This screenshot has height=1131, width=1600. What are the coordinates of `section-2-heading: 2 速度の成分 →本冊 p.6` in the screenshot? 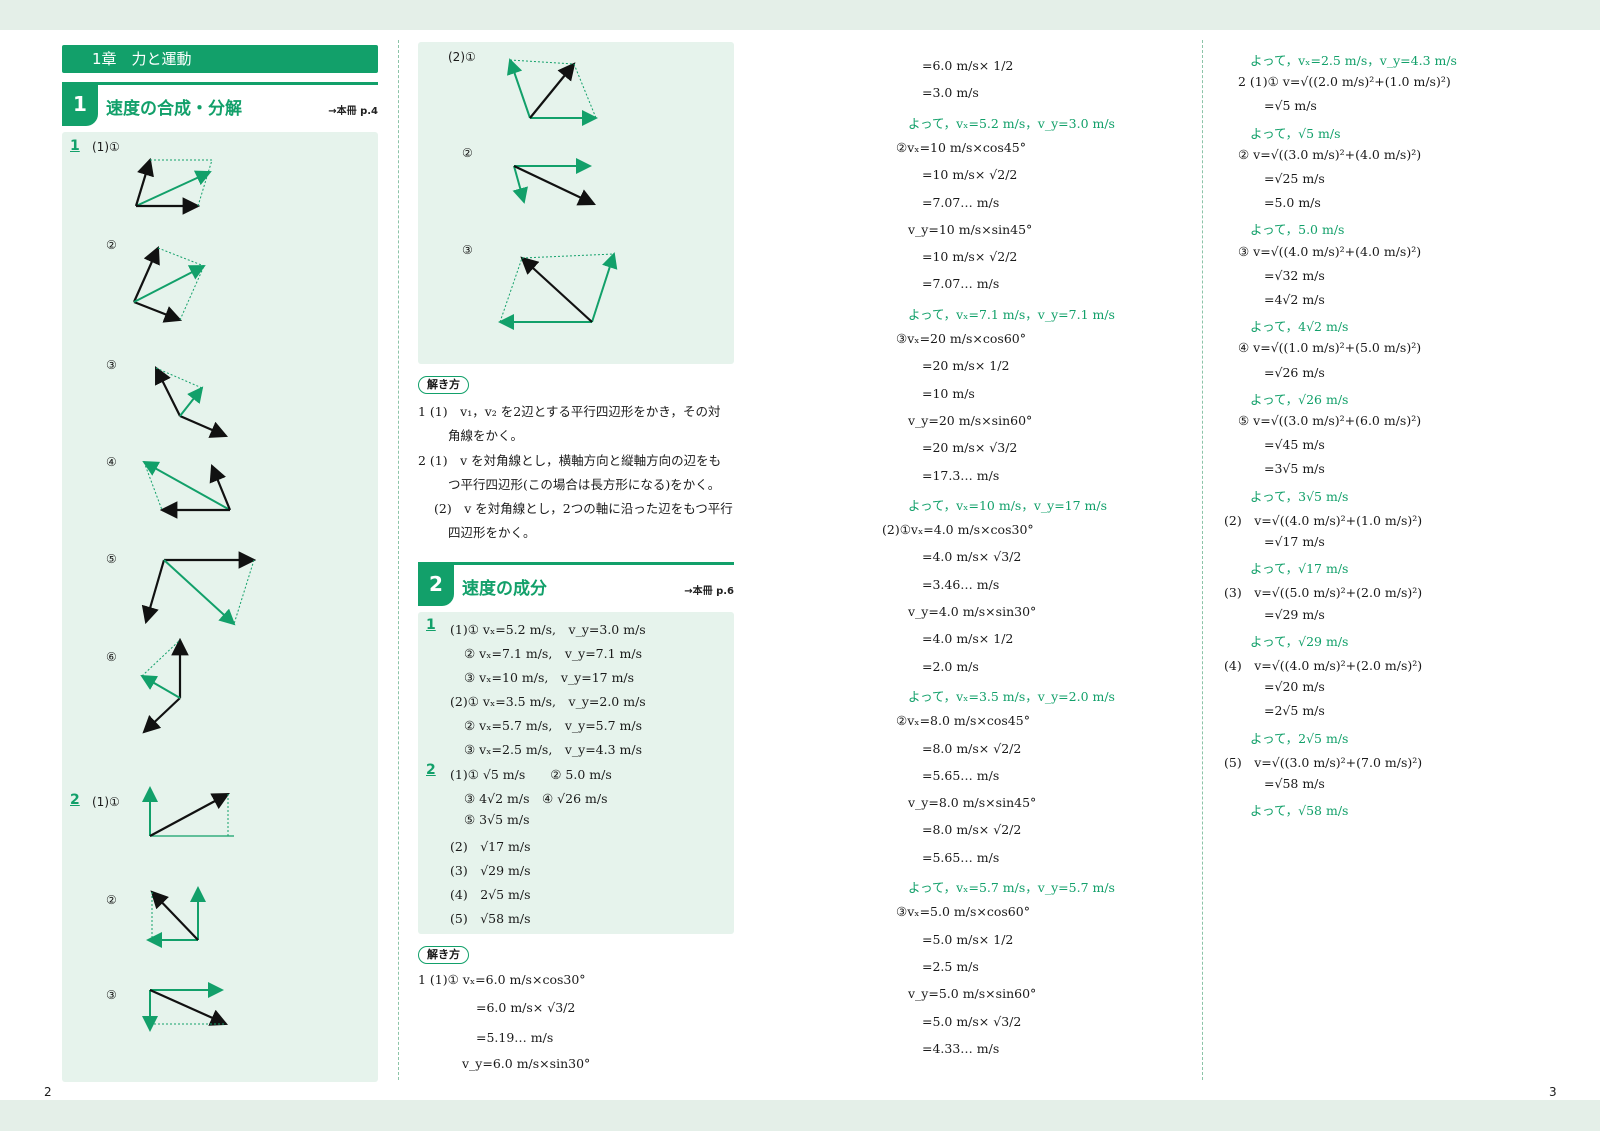 It's located at (576, 585).